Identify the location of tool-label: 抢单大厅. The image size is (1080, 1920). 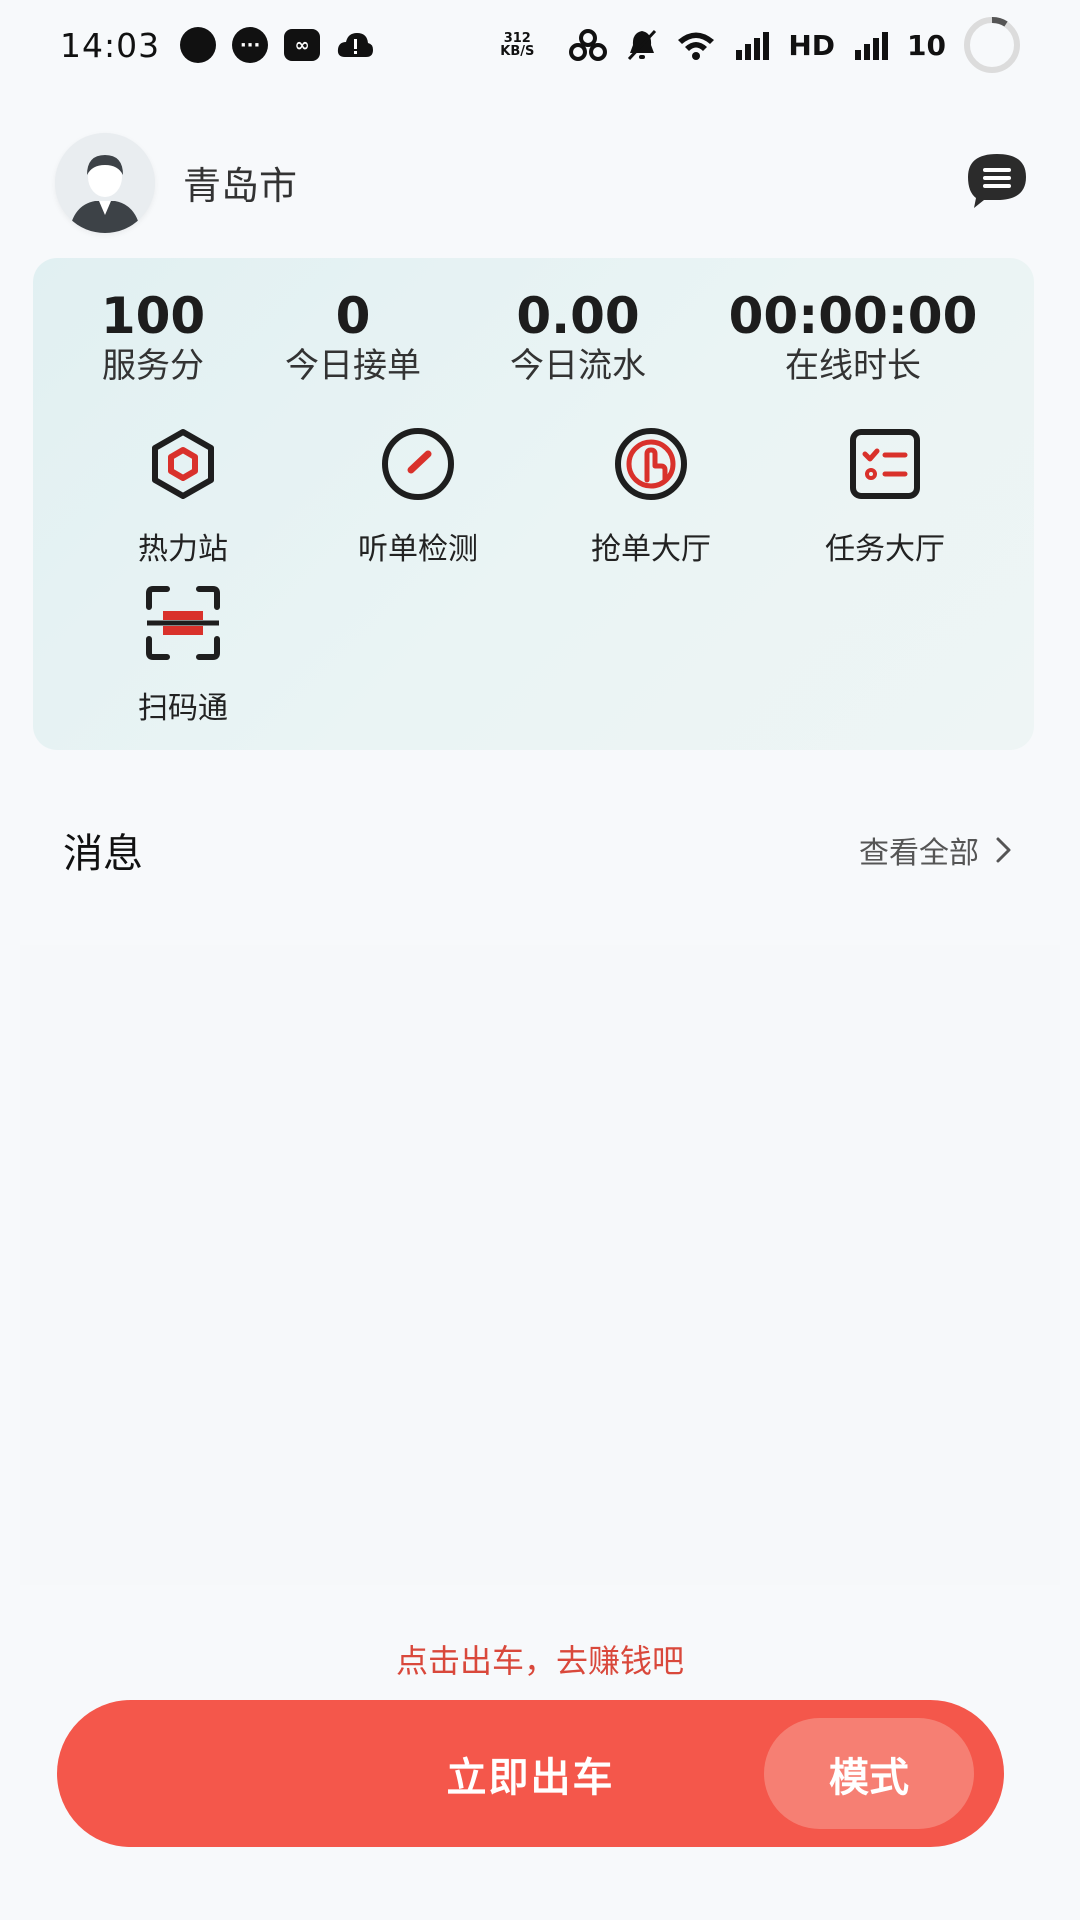
(651, 549).